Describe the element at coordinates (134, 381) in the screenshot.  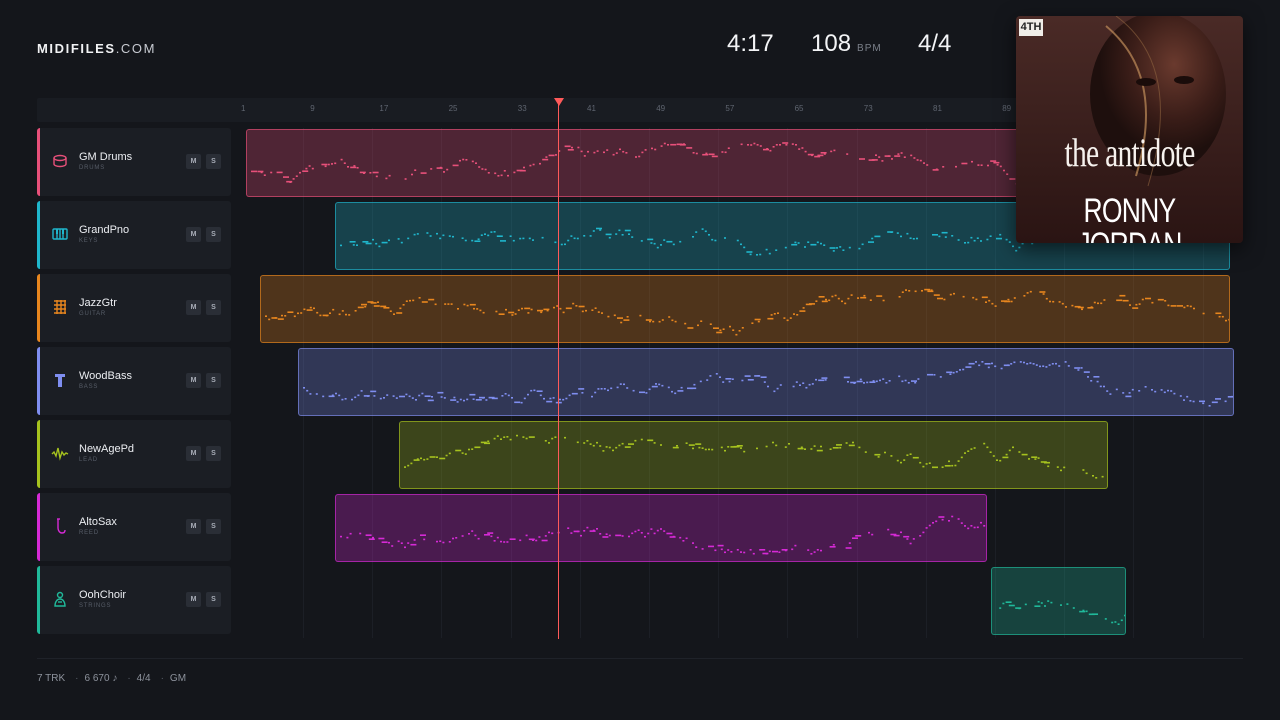
I see `track-header-woodbass: WoodBass BASS M S` at that location.